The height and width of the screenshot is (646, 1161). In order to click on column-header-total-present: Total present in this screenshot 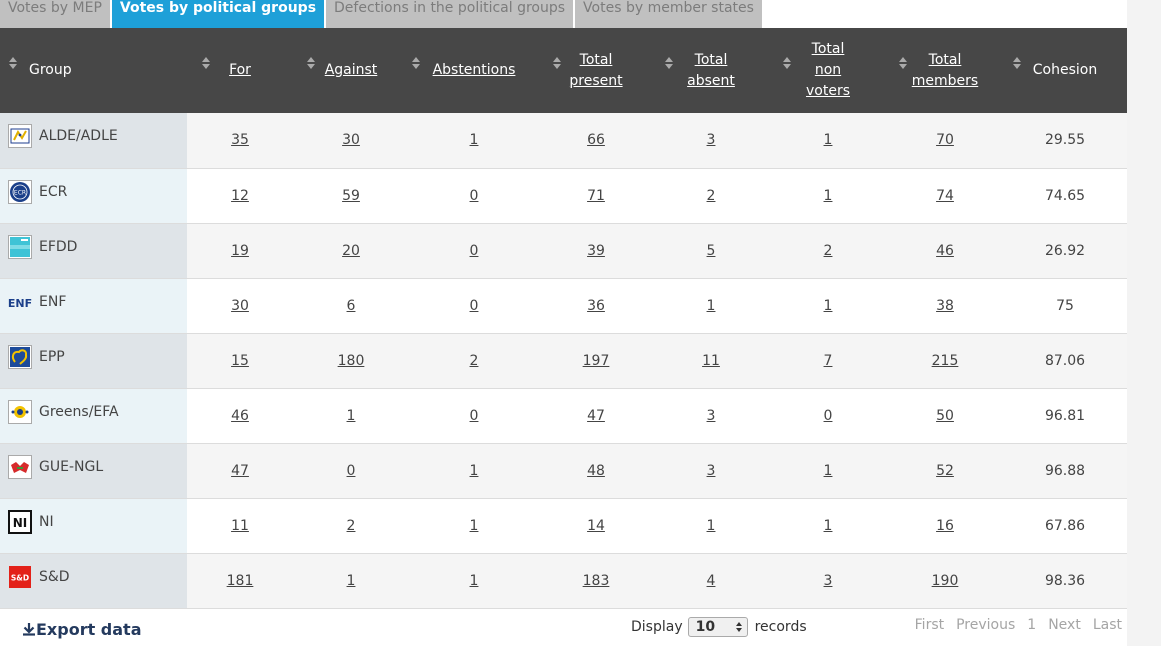, I will do `click(596, 70)`.